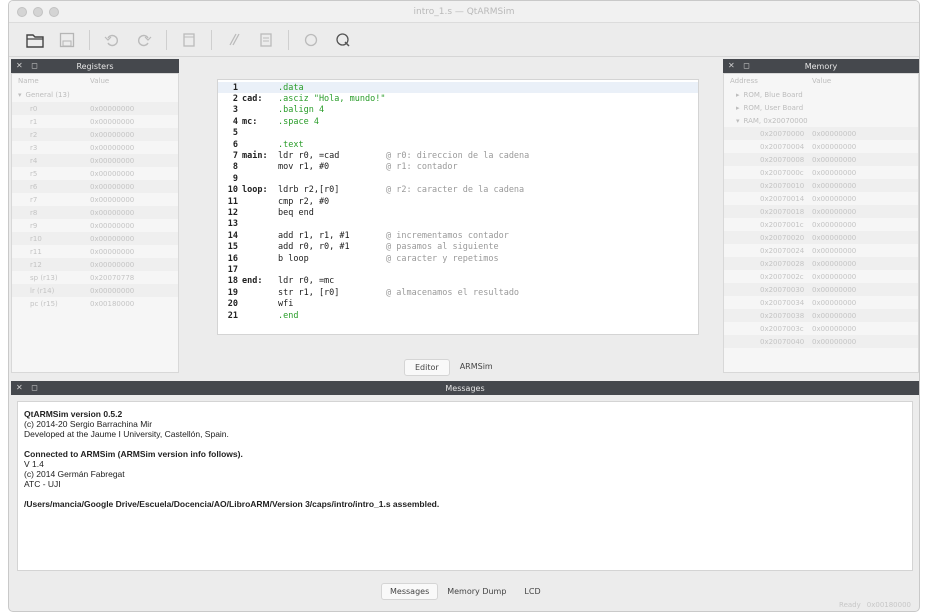  Describe the element at coordinates (458, 167) in the screenshot. I see `code-line: 8 mov r1, #0 @ r1: contador` at that location.